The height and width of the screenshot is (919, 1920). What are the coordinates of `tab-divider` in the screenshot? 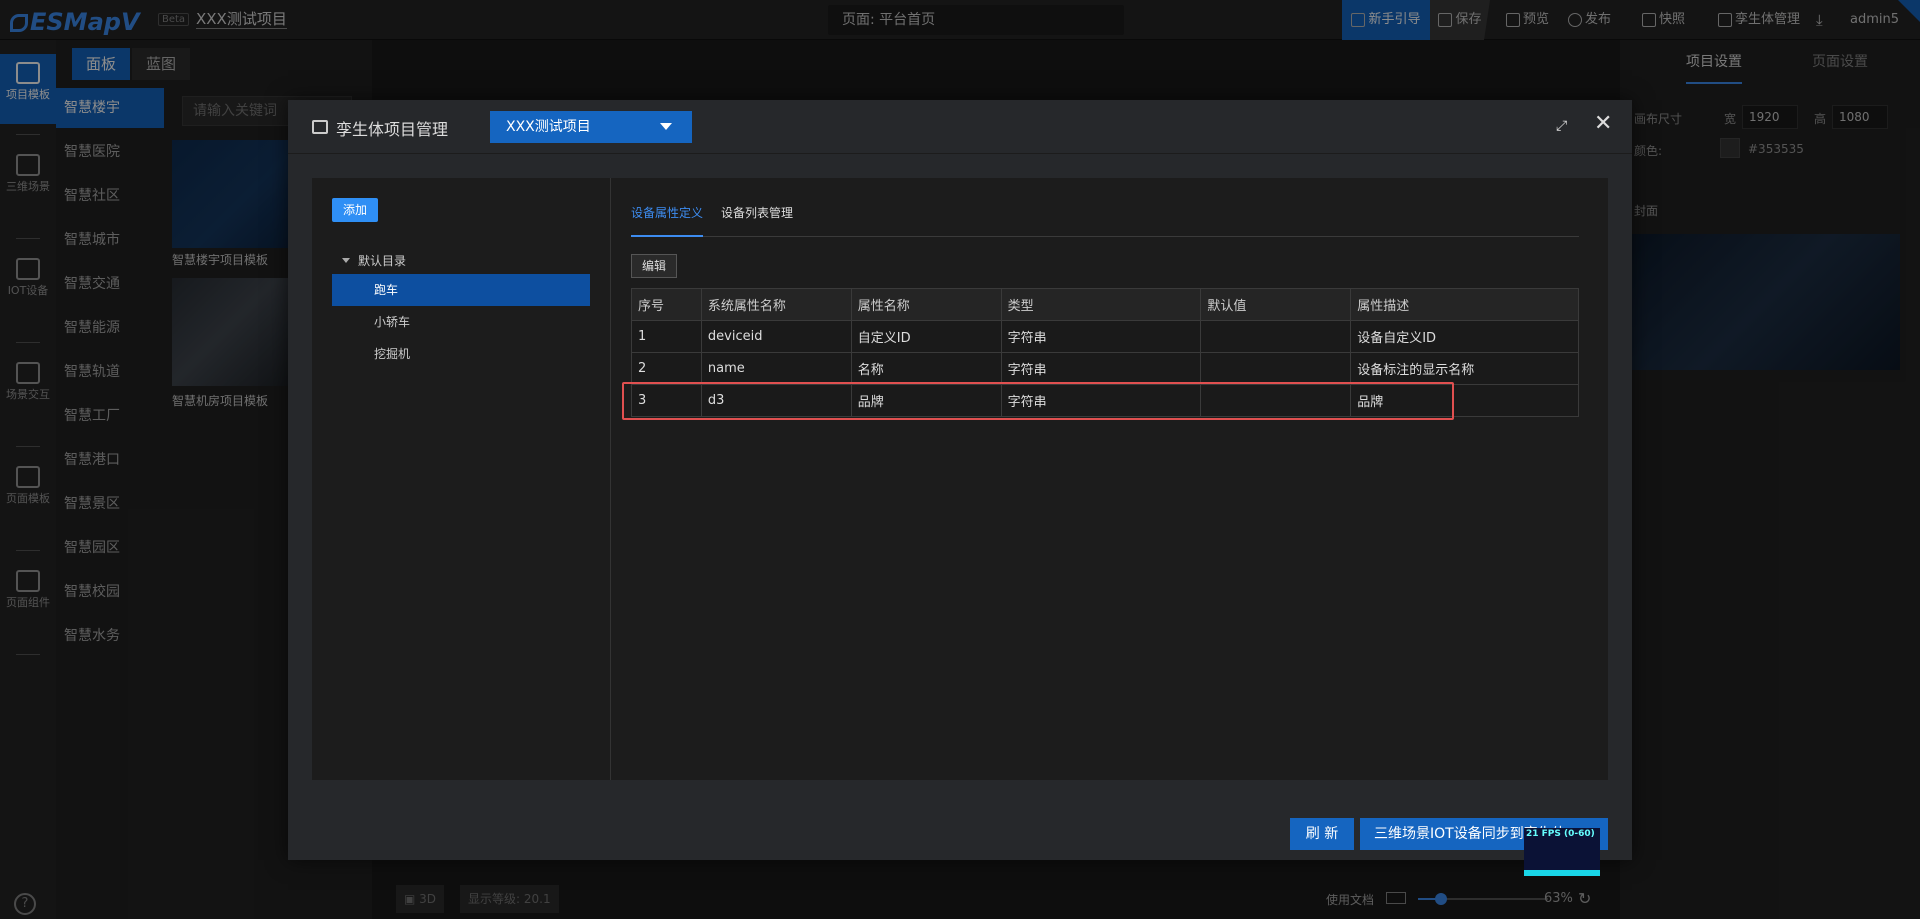 It's located at (1105, 236).